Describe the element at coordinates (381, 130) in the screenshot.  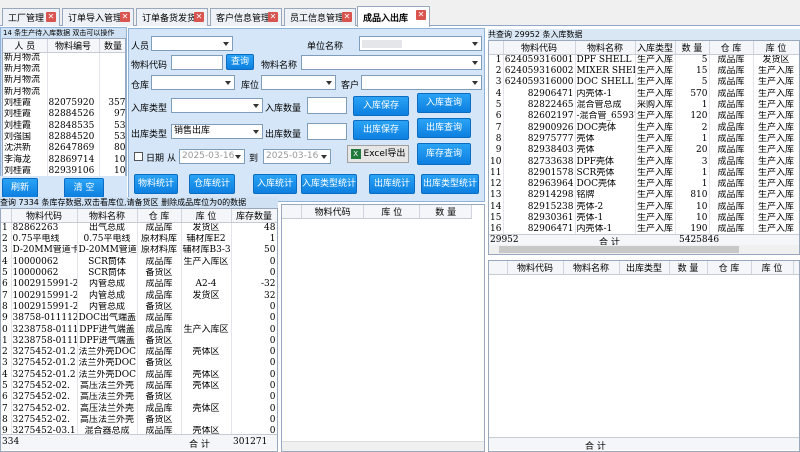
I see `out-save-button: 出库保存` at that location.